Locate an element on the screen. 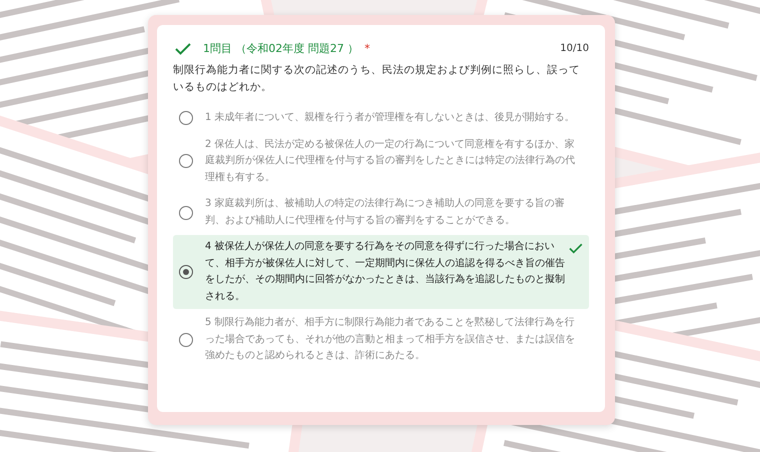 The image size is (760, 452). question-title: 1問目 （令和02年度 問題27 ） is located at coordinates (280, 48).